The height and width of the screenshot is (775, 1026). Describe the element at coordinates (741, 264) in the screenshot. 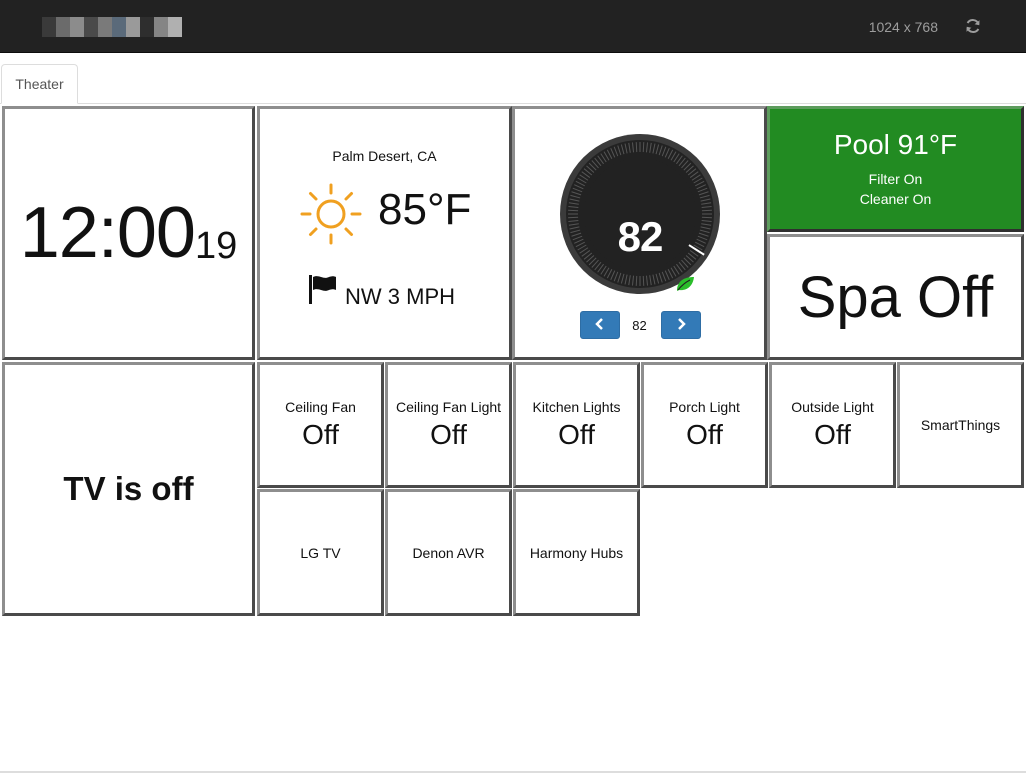

I see `thermostat-current: 82` at that location.